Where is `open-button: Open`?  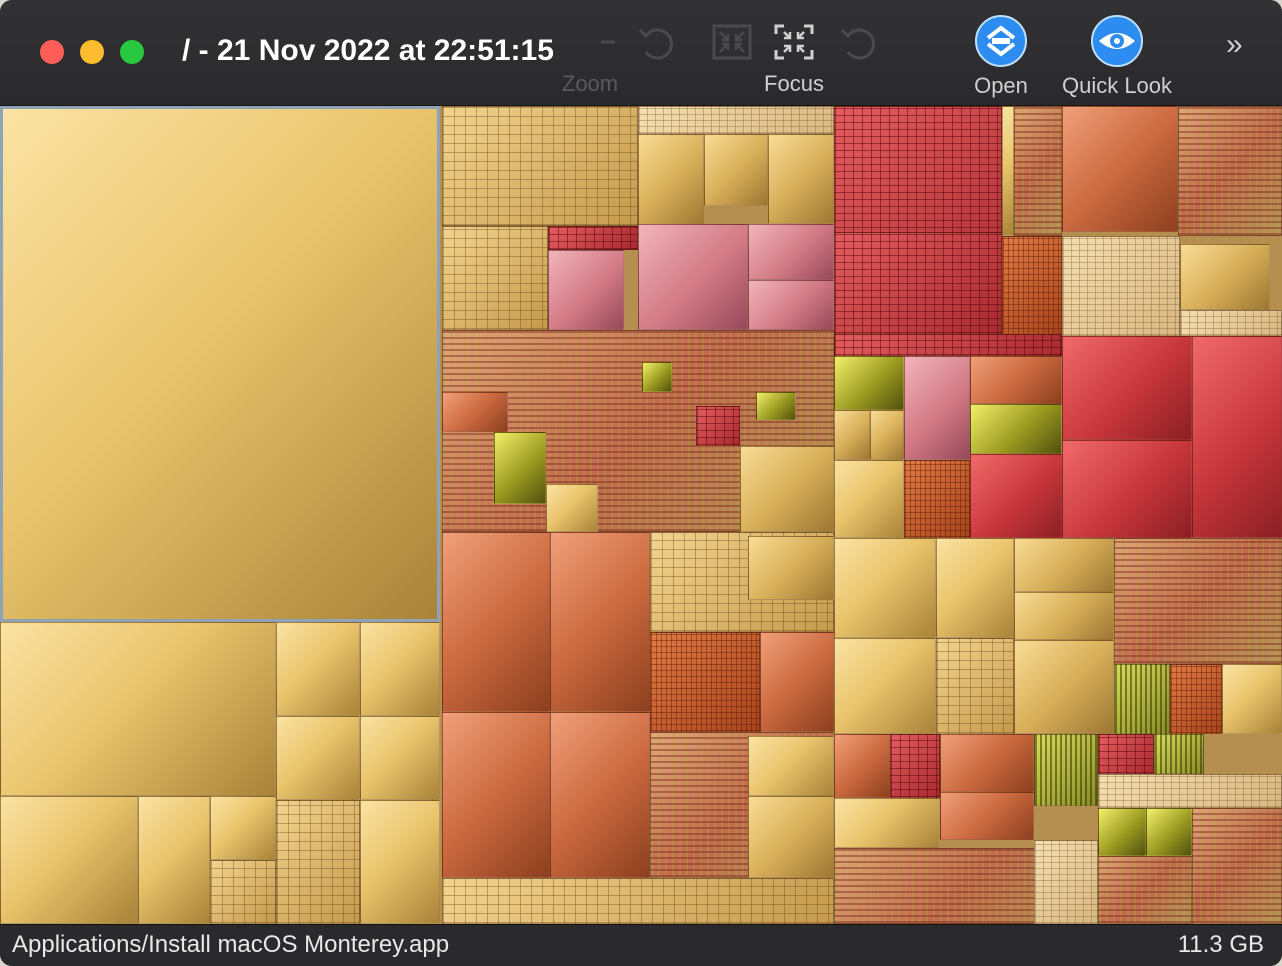 open-button: Open is located at coordinates (1001, 56).